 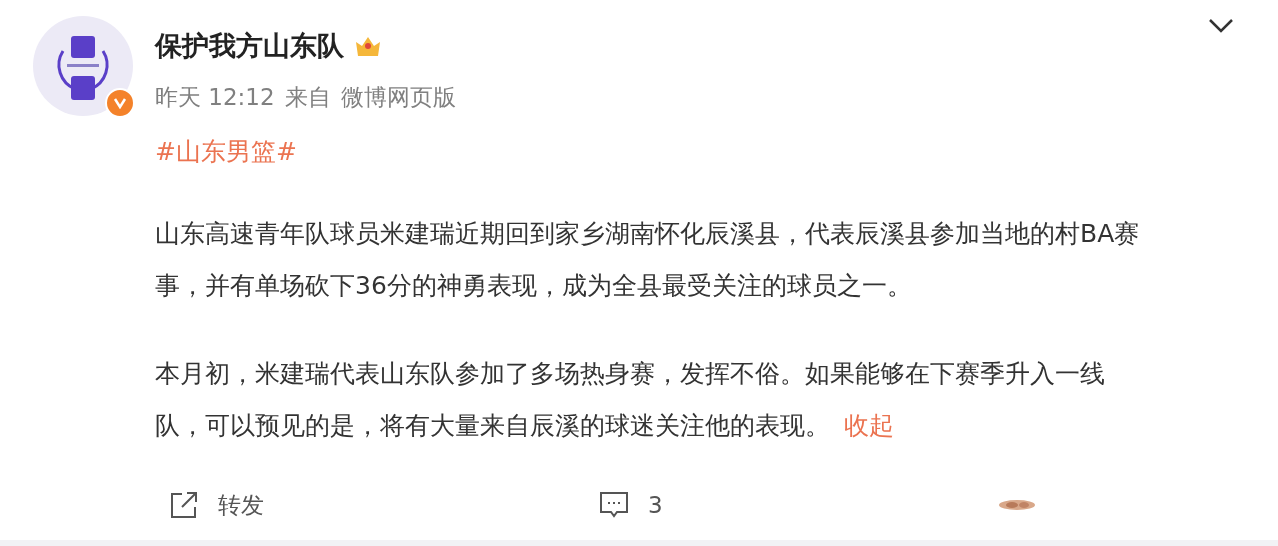 What do you see at coordinates (249, 46) in the screenshot?
I see `author-name: 保护我方山东队` at bounding box center [249, 46].